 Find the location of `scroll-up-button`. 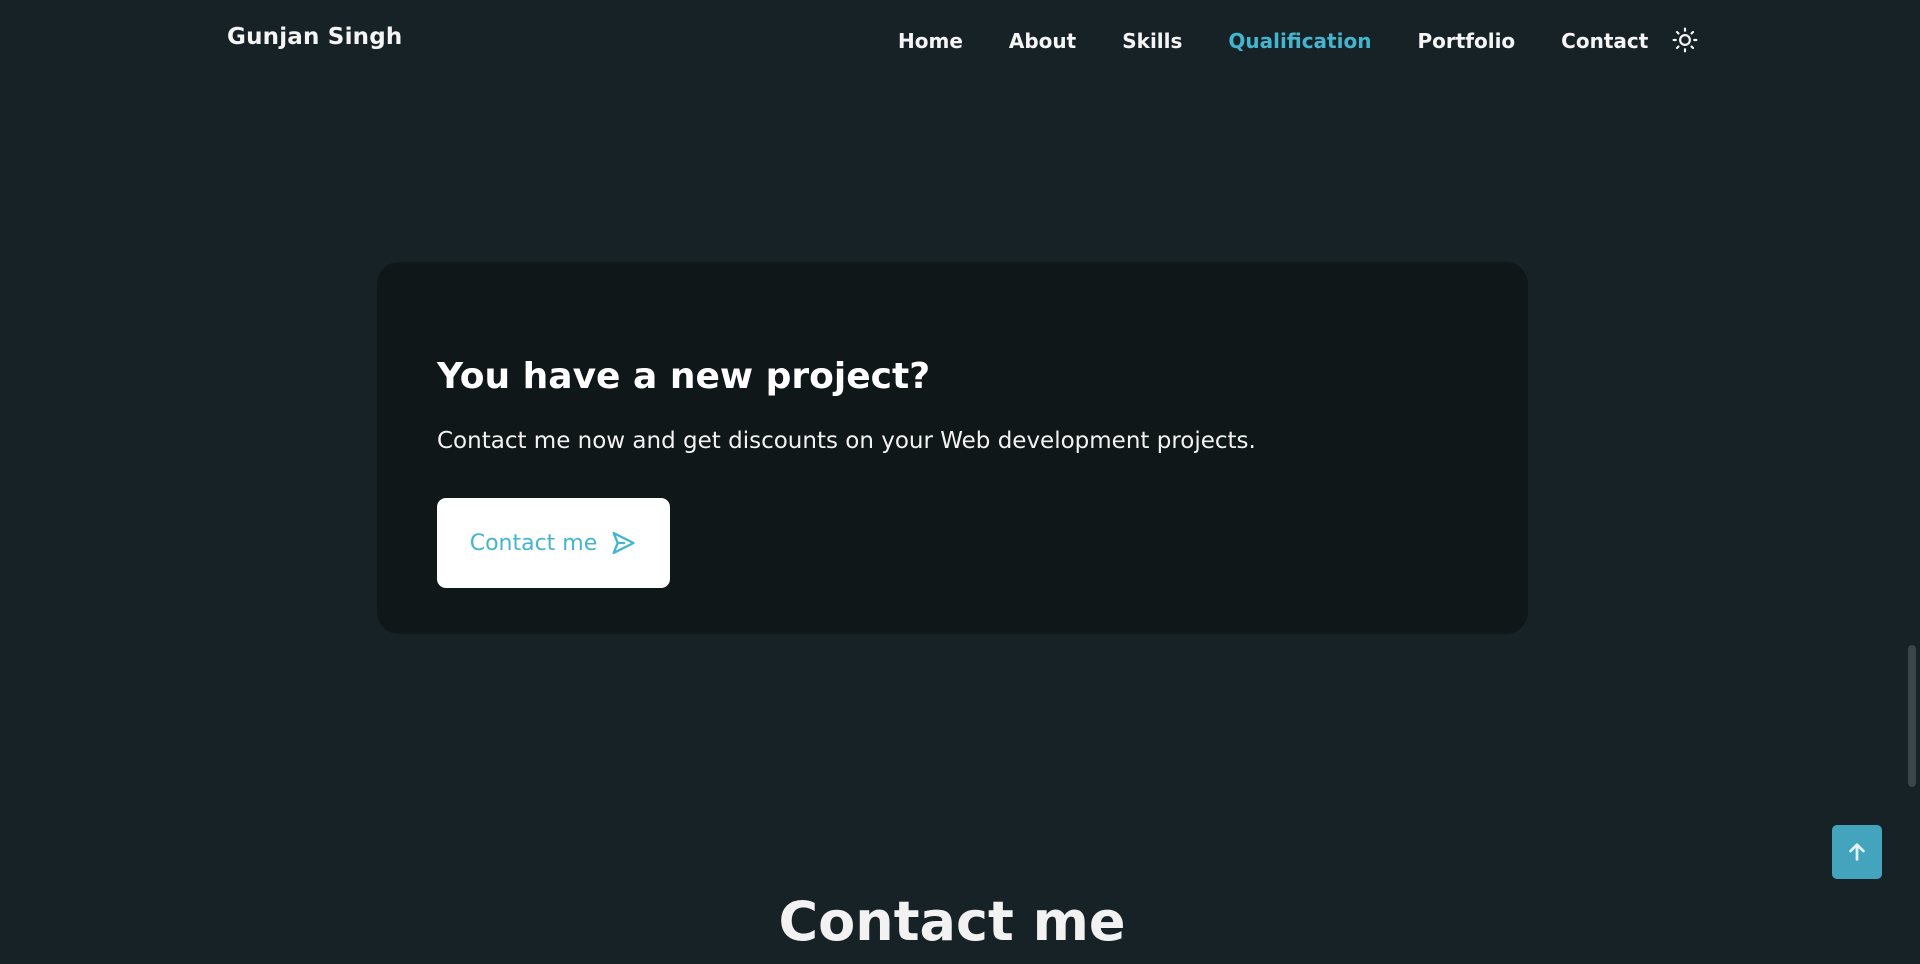

scroll-up-button is located at coordinates (1857, 852).